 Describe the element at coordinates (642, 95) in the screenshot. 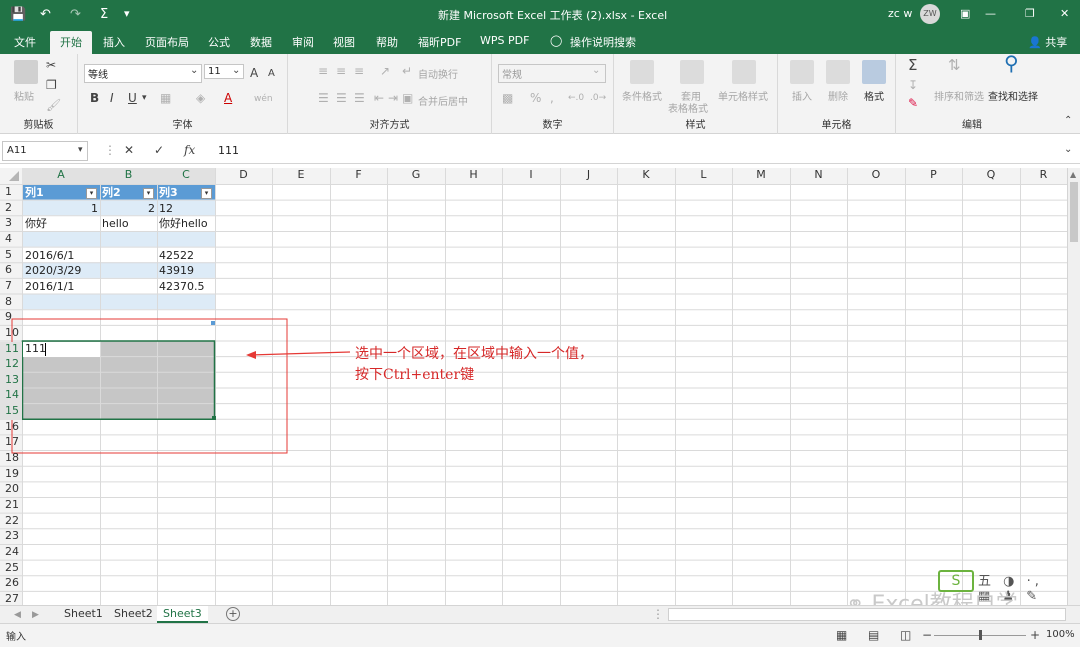

I see `conditional-format-label: 条件格式` at that location.